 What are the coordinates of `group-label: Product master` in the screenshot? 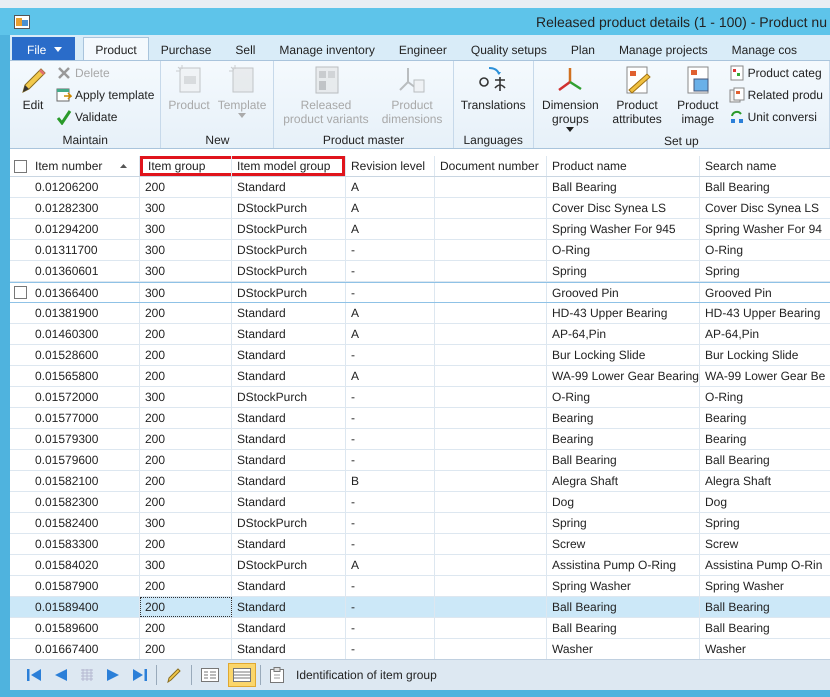 It's located at (364, 140).